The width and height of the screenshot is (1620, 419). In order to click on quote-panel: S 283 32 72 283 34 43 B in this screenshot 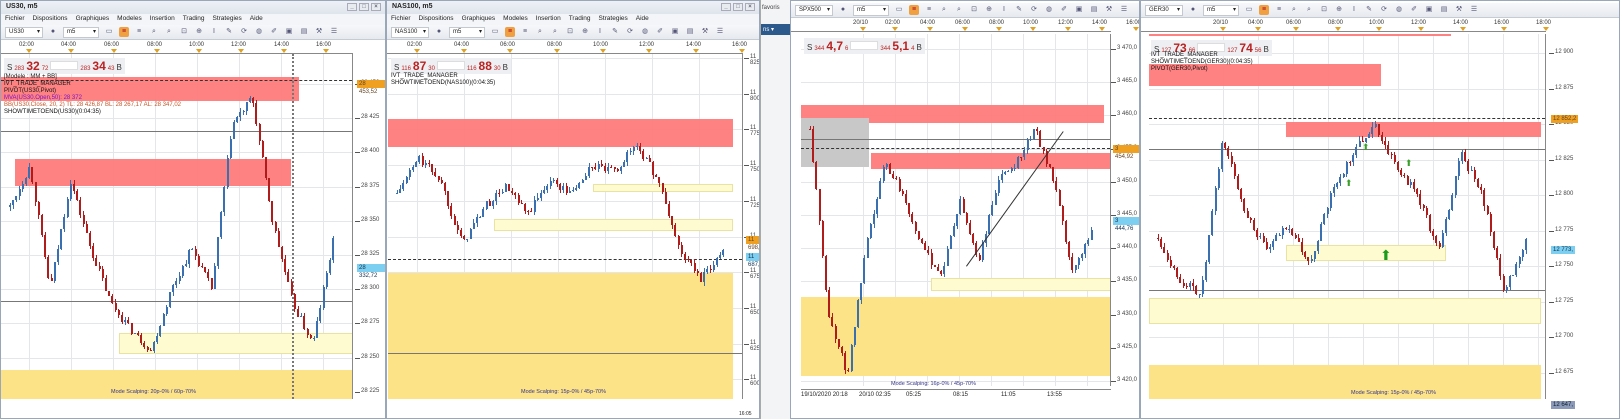, I will do `click(64, 66)`.